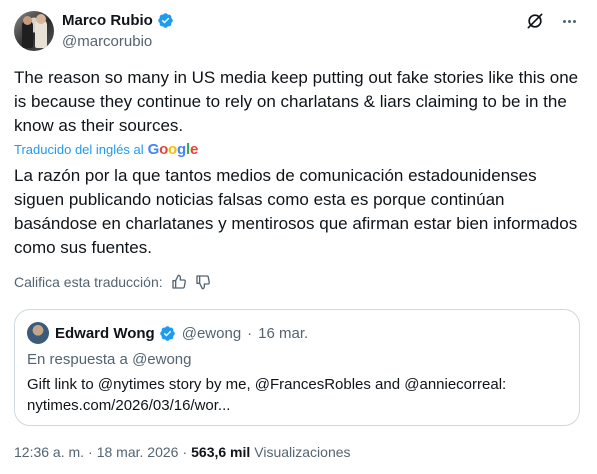  Describe the element at coordinates (27, 20) in the screenshot. I see `avatar-head-left` at that location.